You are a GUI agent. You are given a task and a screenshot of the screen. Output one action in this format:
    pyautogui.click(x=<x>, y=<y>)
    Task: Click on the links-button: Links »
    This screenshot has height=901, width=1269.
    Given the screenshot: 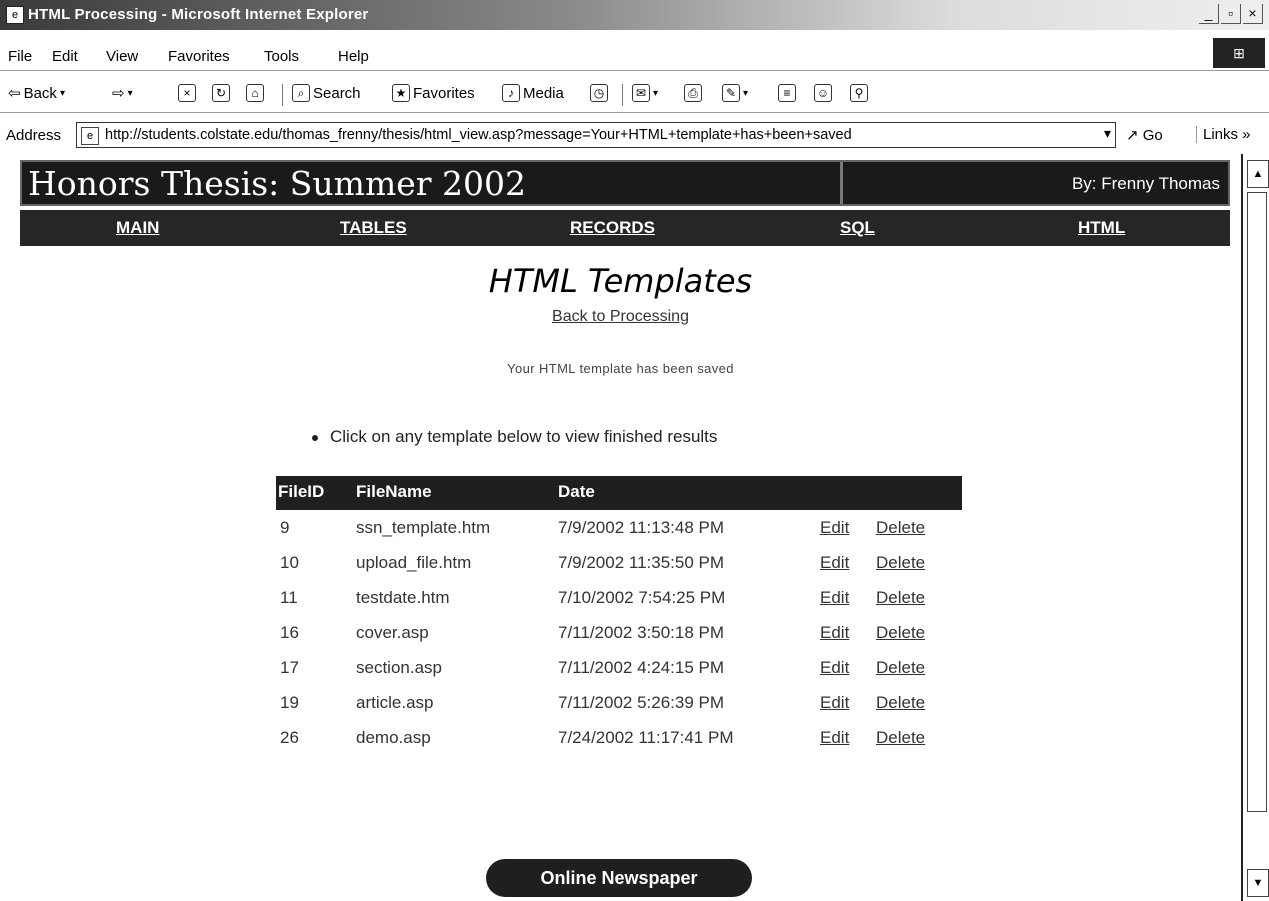 What is the action you would take?
    pyautogui.click(x=1223, y=134)
    